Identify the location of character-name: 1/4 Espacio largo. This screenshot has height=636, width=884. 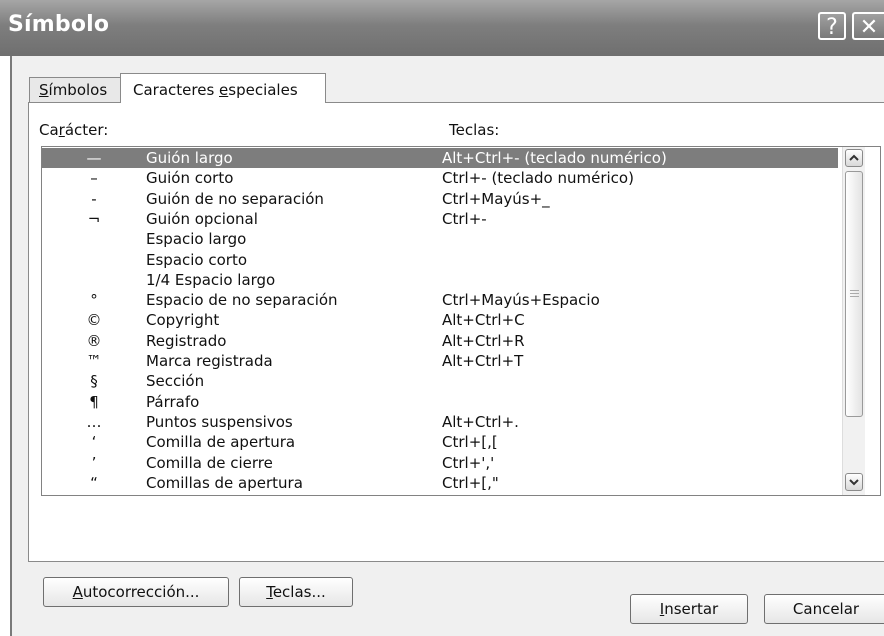
(211, 279).